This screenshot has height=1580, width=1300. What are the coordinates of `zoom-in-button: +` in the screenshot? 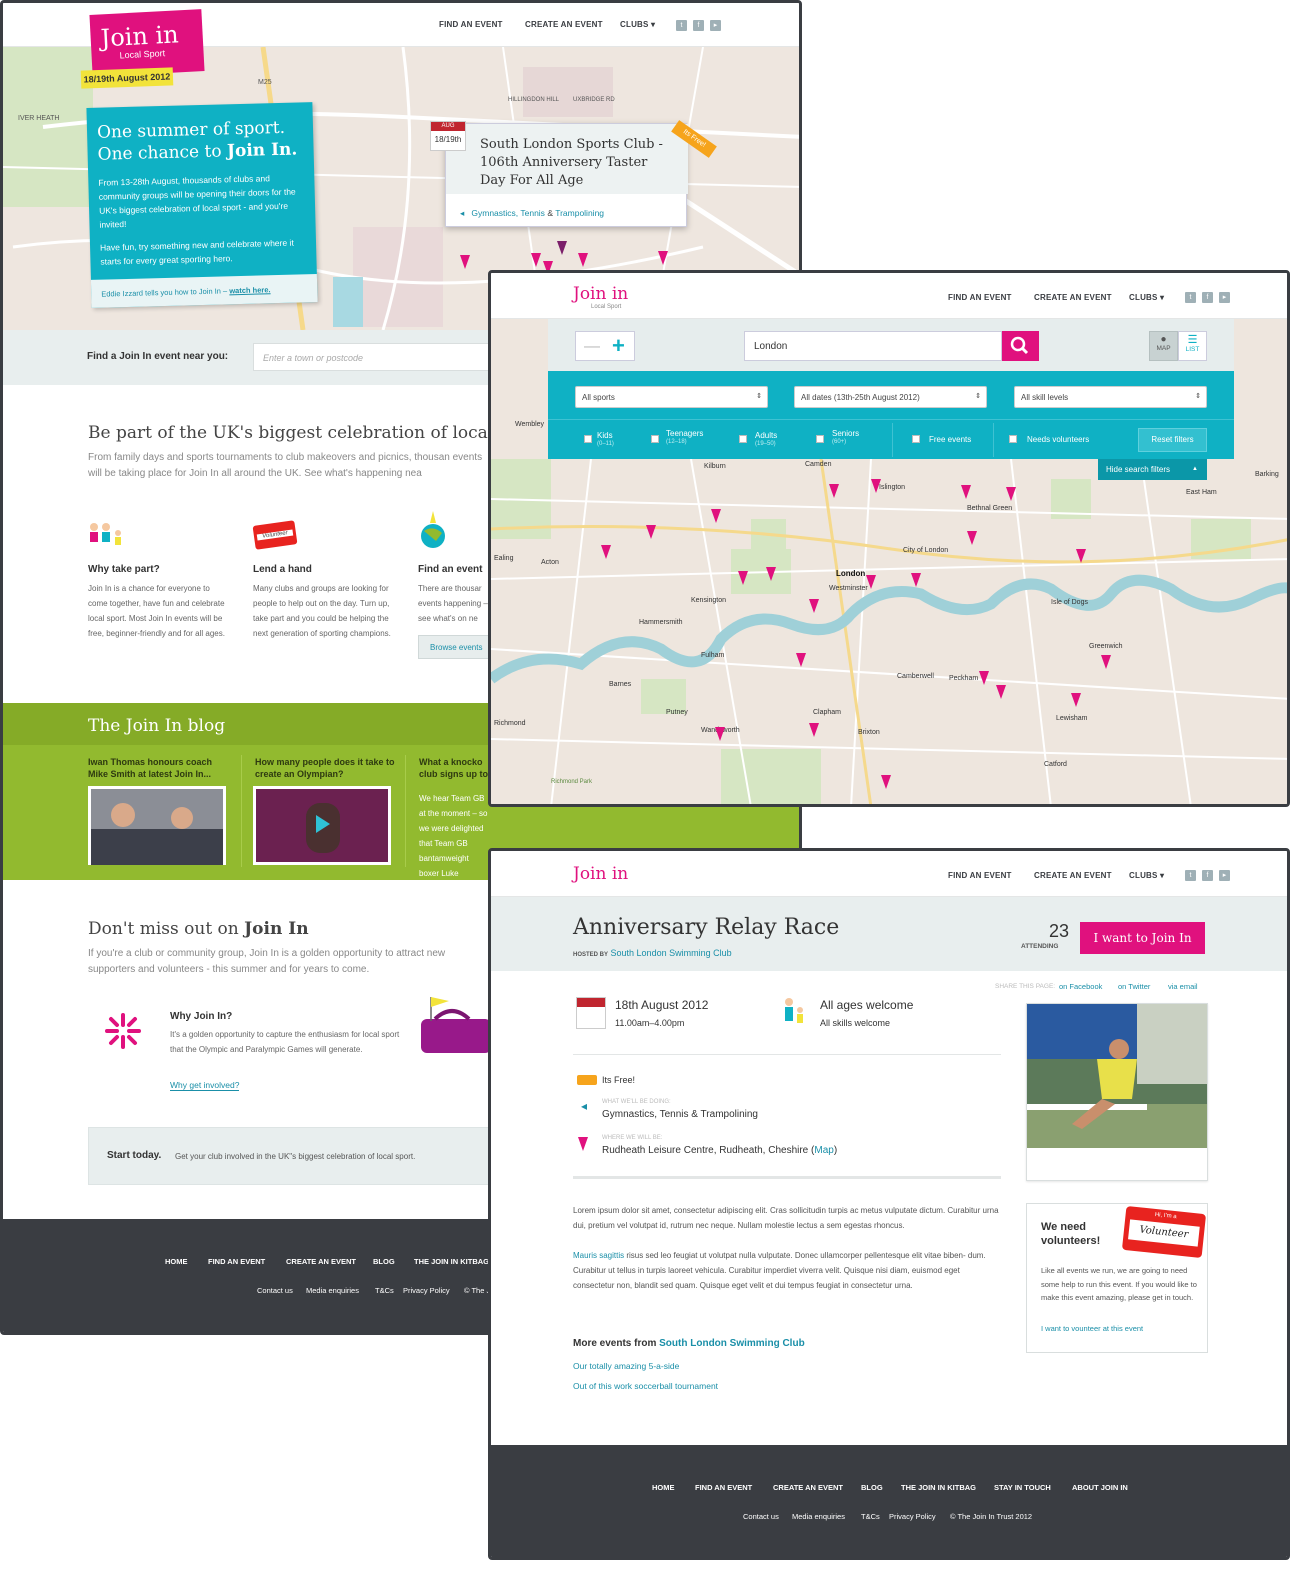 It's located at (618, 346).